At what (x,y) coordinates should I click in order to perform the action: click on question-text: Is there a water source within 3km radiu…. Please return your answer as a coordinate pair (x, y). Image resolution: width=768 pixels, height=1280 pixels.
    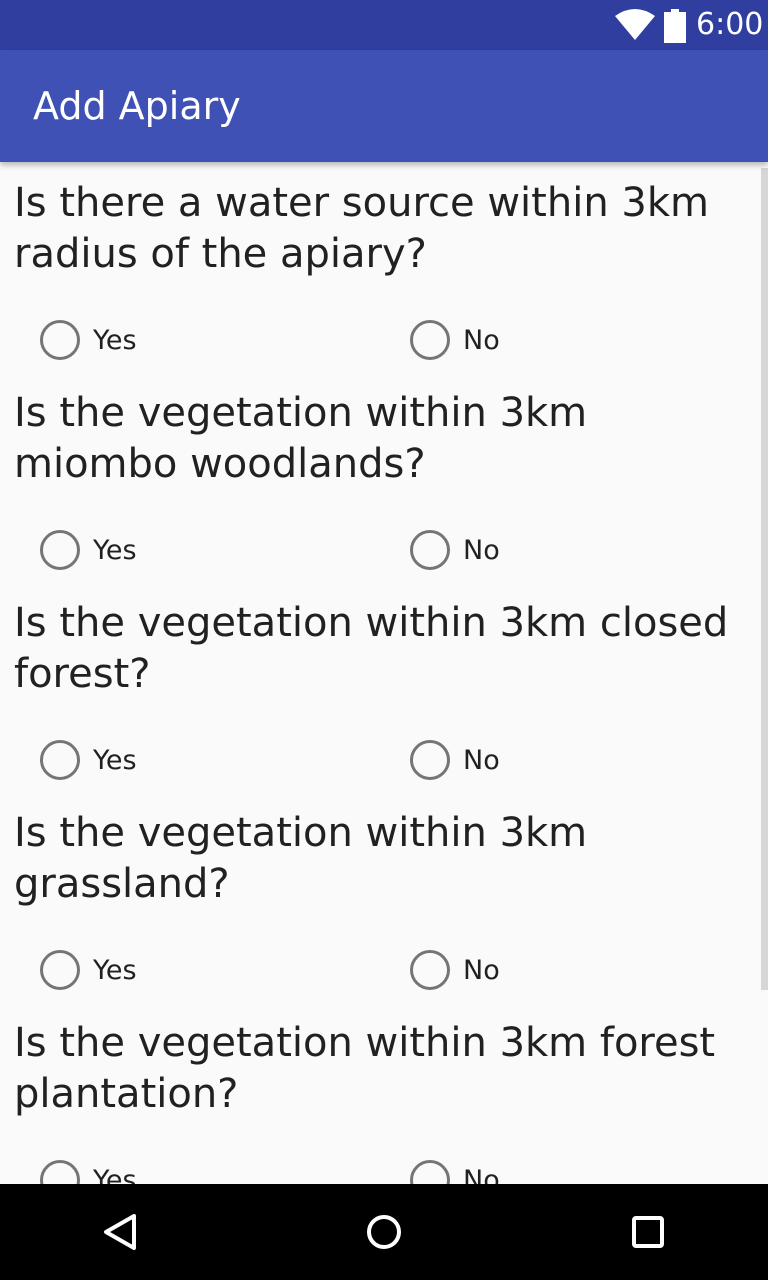
    Looking at the image, I should click on (361, 228).